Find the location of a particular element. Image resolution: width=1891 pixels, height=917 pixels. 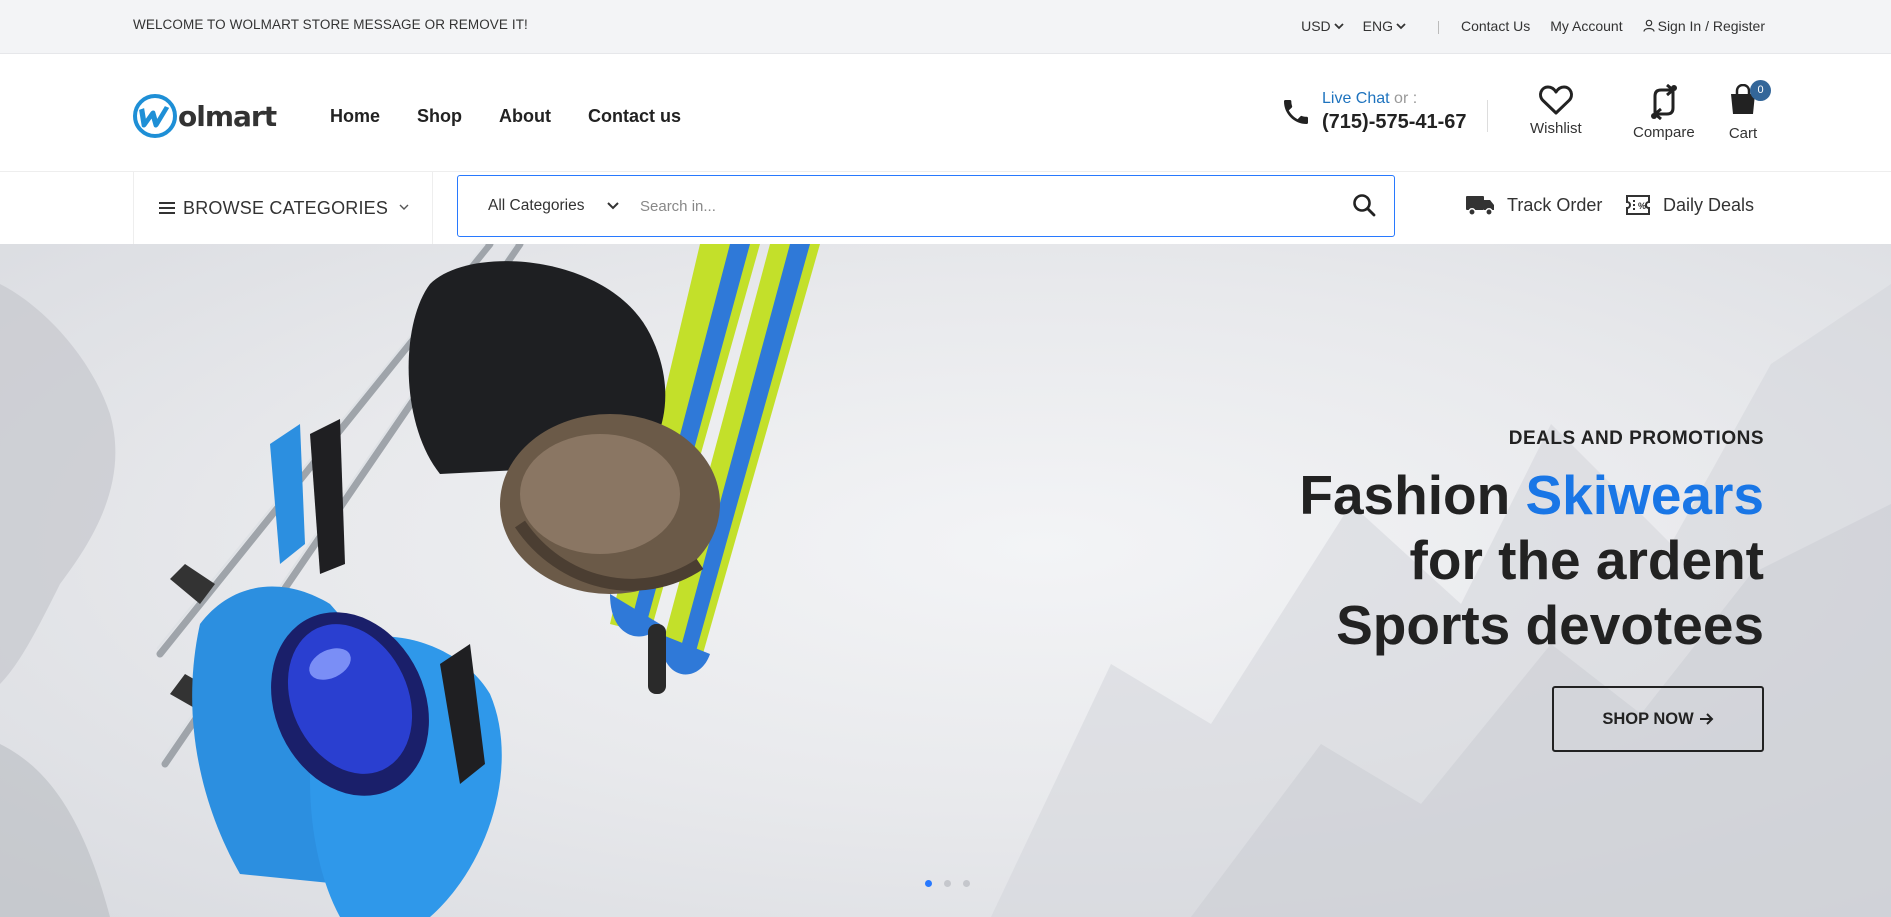

browse-categories-button: BROWSE CATEGORIES is located at coordinates (283, 208).